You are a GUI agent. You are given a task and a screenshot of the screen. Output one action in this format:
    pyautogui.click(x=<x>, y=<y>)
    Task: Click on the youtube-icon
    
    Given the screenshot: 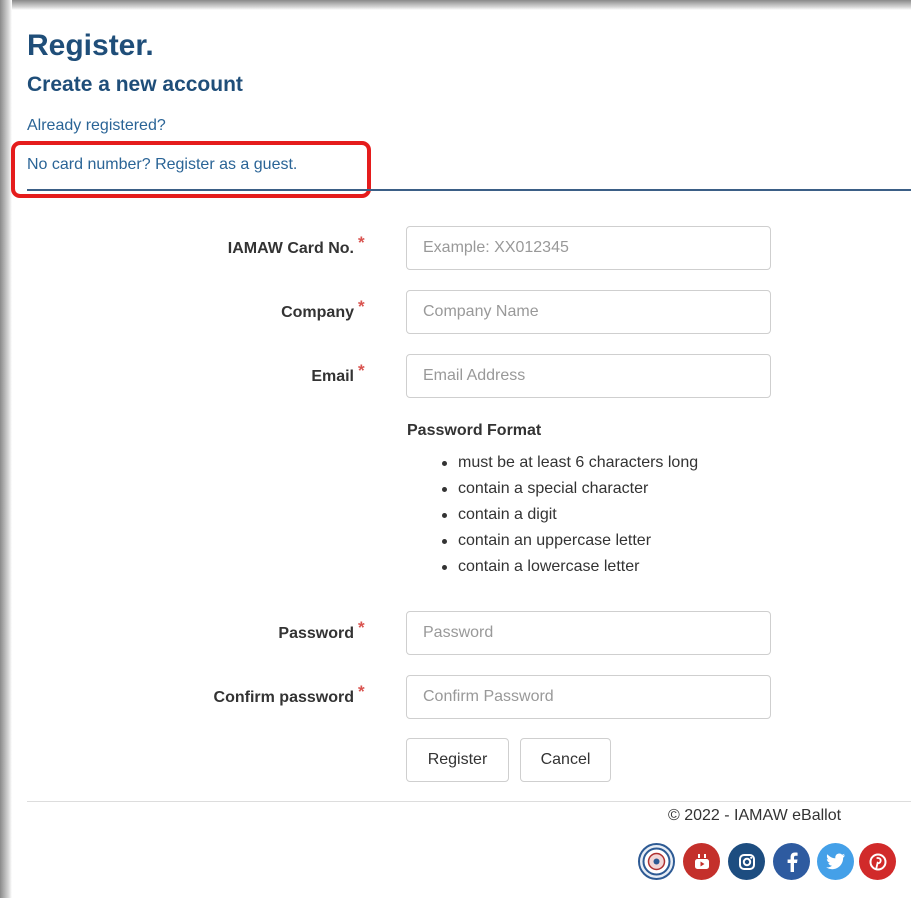 What is the action you would take?
    pyautogui.click(x=701, y=861)
    